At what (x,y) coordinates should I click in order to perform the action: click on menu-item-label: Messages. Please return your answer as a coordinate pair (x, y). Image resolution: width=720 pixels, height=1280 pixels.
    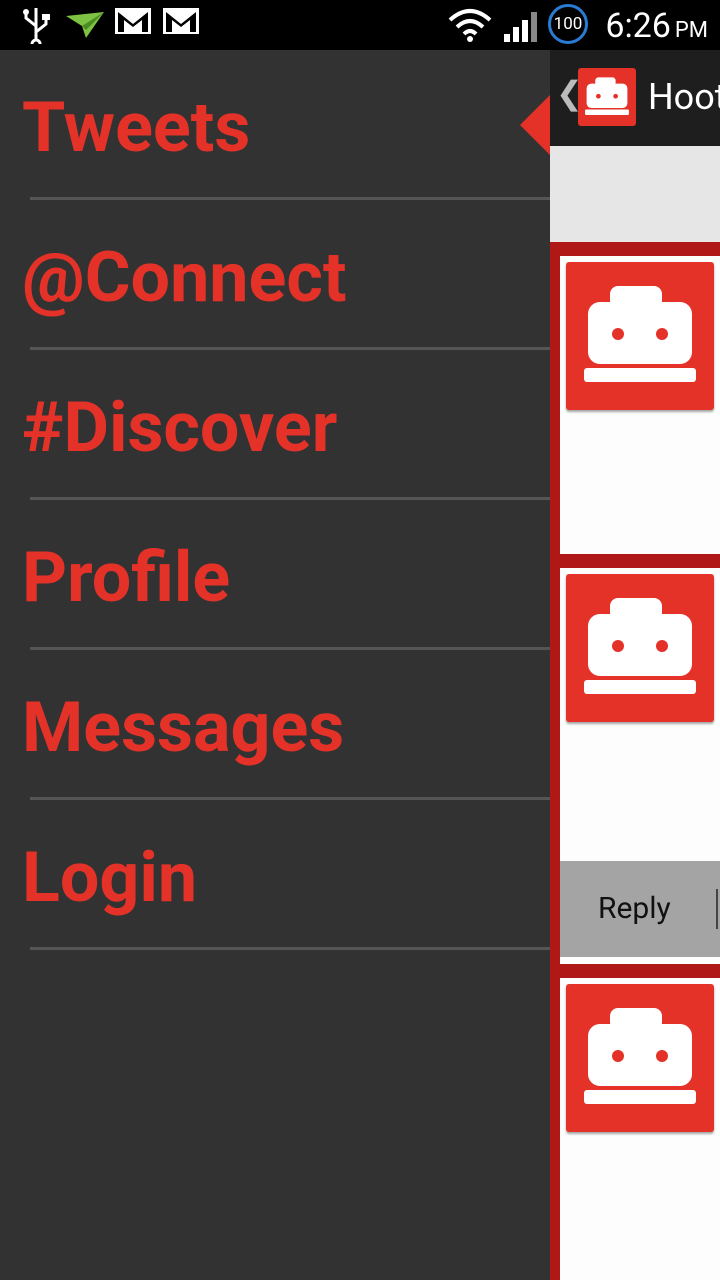
    Looking at the image, I should click on (183, 728).